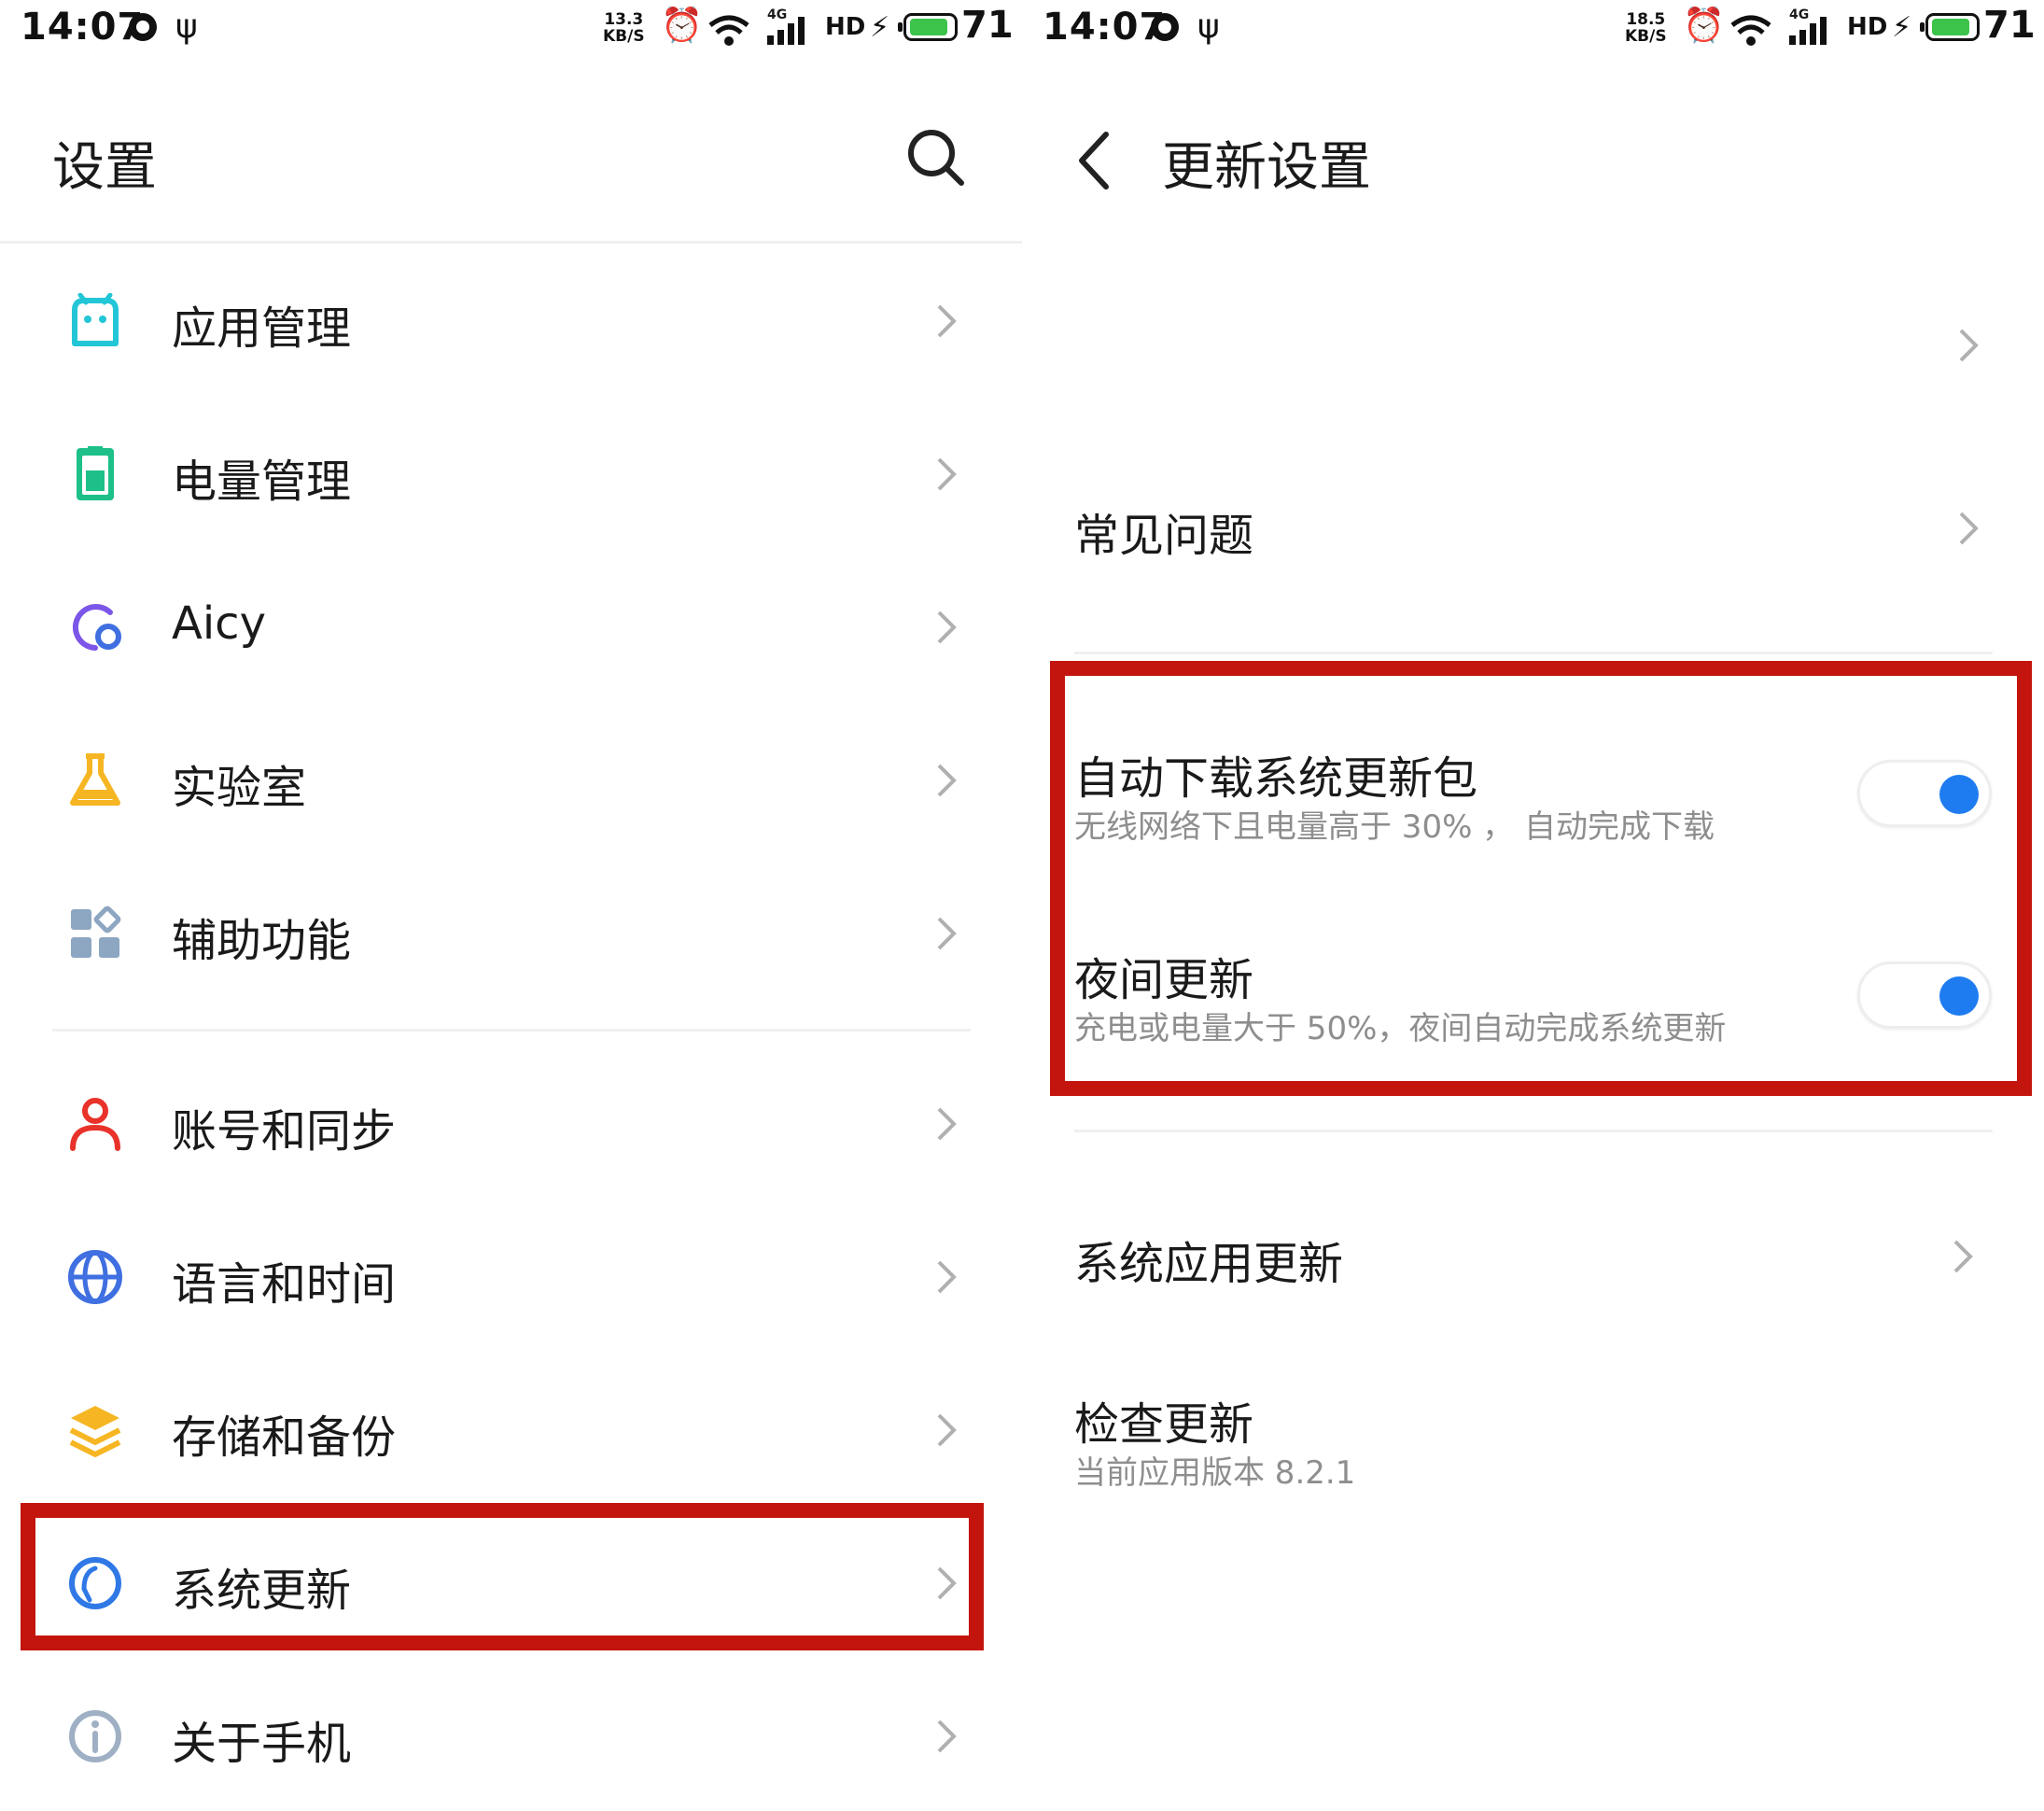 The height and width of the screenshot is (1811, 2044). What do you see at coordinates (1533, 345) in the screenshot?
I see `settings-item-blank` at bounding box center [1533, 345].